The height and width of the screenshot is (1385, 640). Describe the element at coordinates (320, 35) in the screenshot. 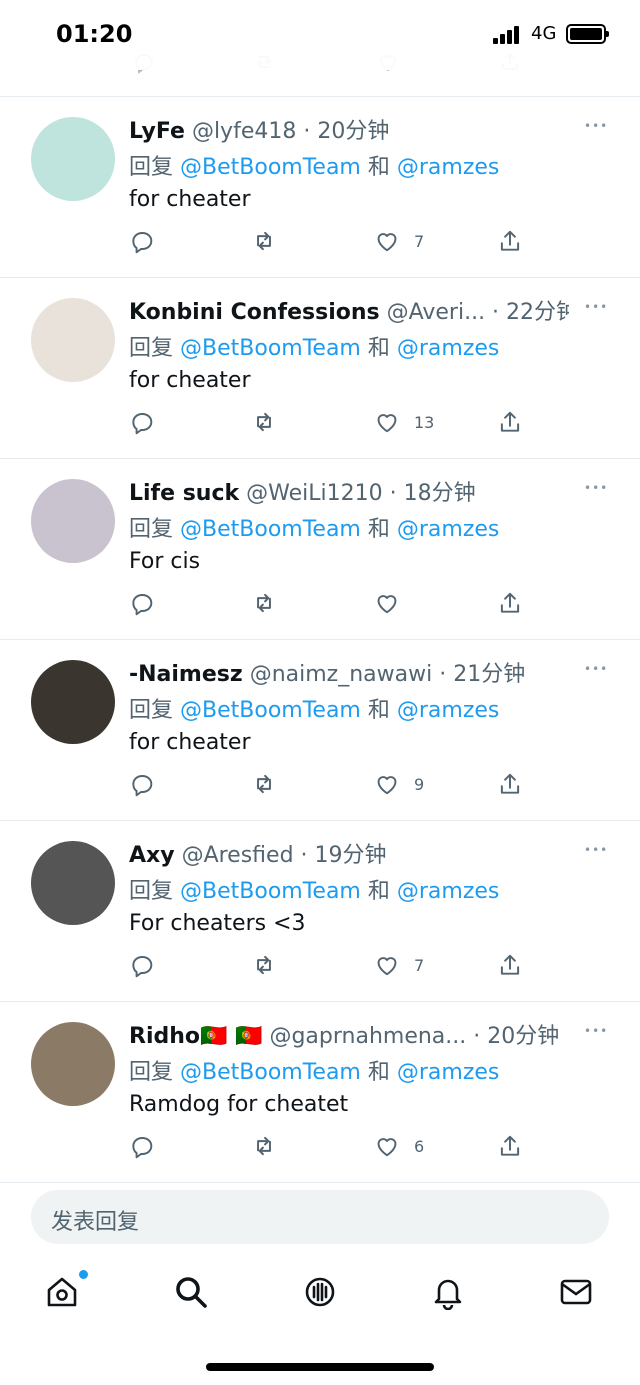

I see `status-bar: 01:20 4G` at that location.